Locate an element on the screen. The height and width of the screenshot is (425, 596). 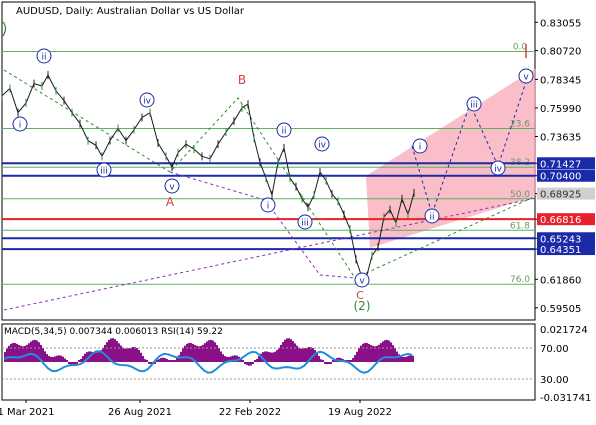
wave-label-2: (2) is located at coordinates (362, 306).